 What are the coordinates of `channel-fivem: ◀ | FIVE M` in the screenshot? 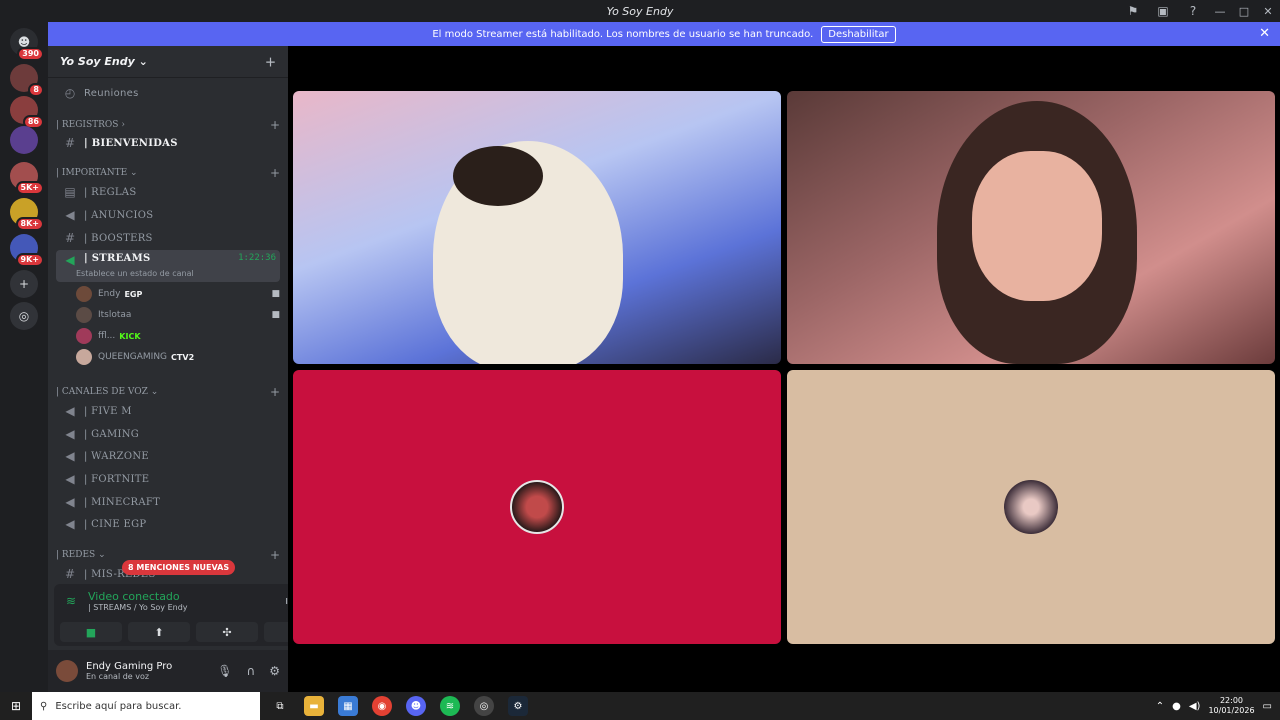 It's located at (168, 411).